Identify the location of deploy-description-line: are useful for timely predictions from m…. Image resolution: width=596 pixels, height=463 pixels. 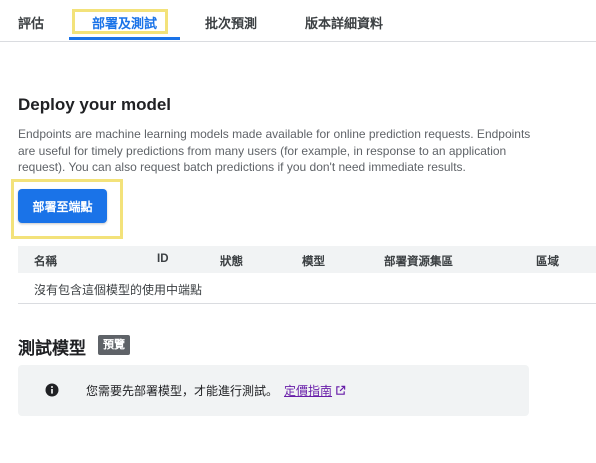
(262, 150).